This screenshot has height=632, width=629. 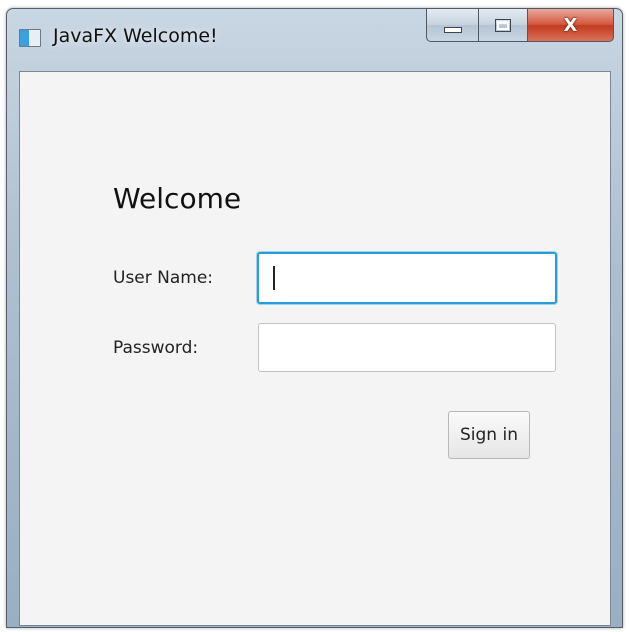 What do you see at coordinates (407, 347) in the screenshot?
I see `password-field` at bounding box center [407, 347].